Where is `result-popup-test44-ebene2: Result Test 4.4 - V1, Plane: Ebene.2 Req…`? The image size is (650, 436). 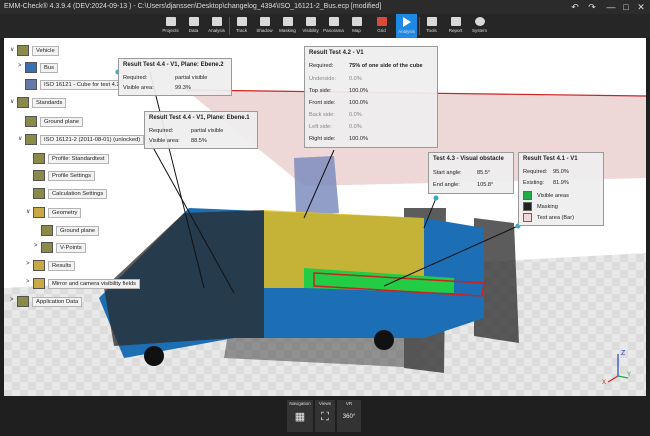 result-popup-test44-ebene2: Result Test 4.4 - V1, Plane: Ebene.2 Req… is located at coordinates (175, 77).